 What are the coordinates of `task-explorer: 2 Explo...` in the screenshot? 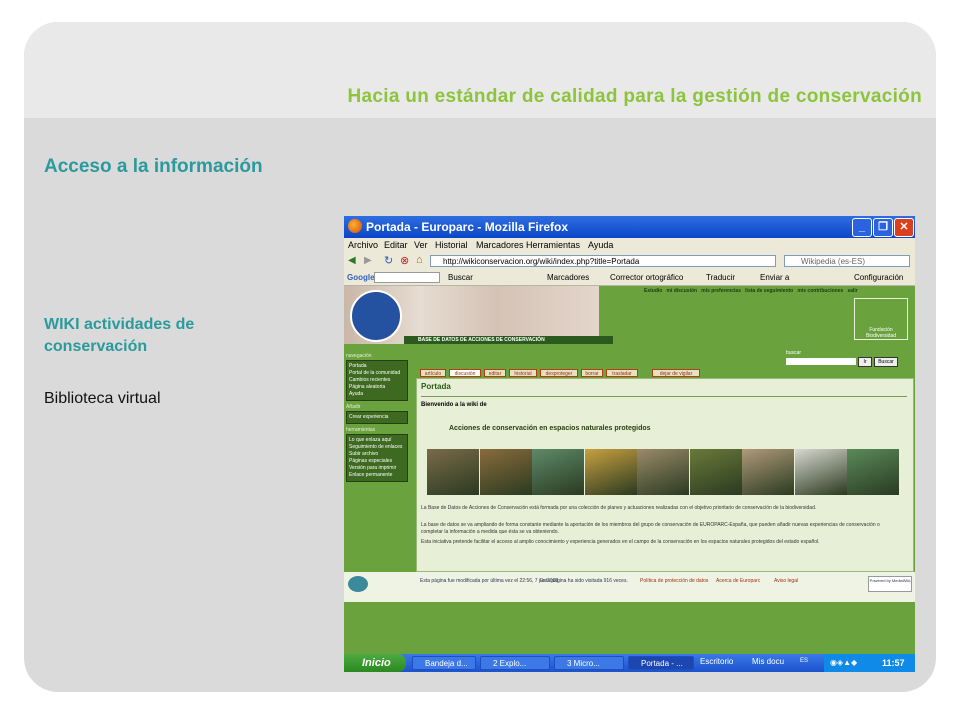 It's located at (515, 663).